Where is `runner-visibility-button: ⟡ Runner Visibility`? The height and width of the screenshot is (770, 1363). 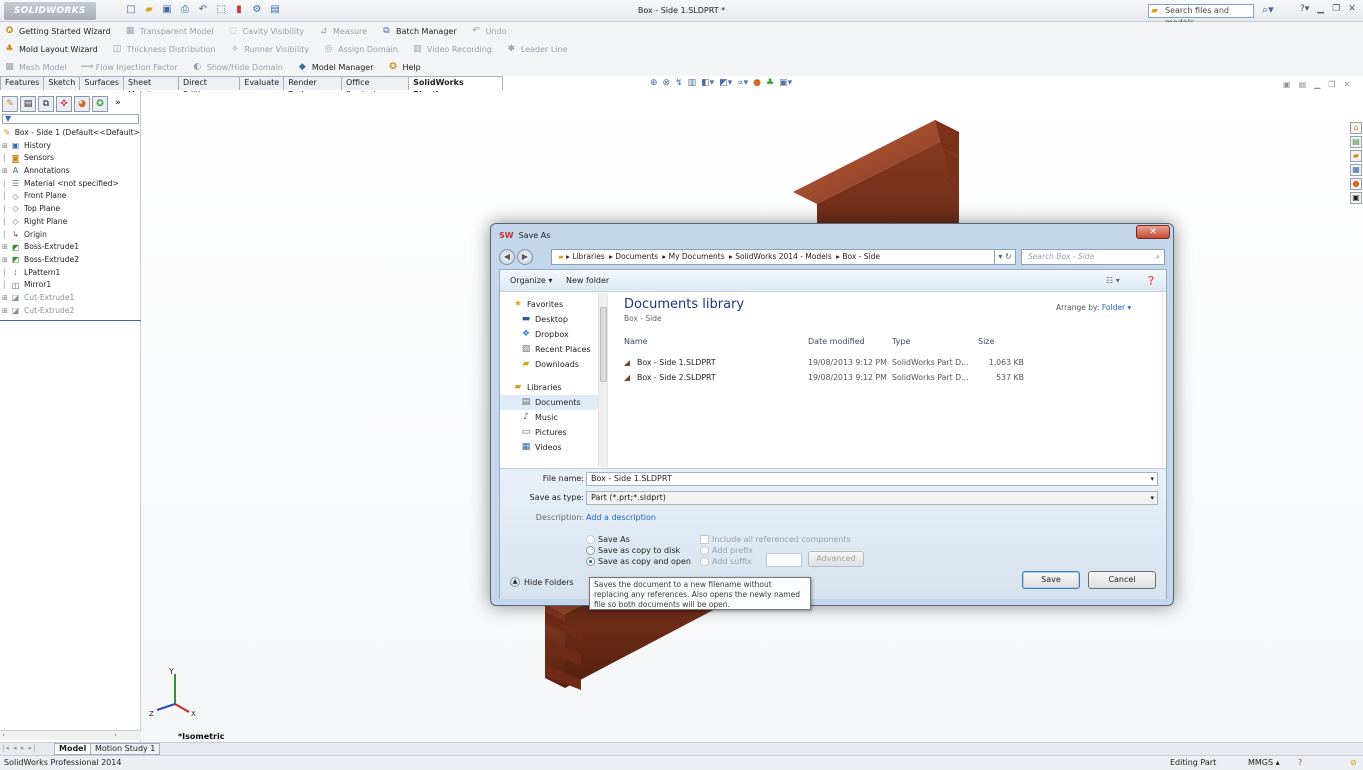
runner-visibility-button: ⟡ Runner Visibility is located at coordinates (269, 49).